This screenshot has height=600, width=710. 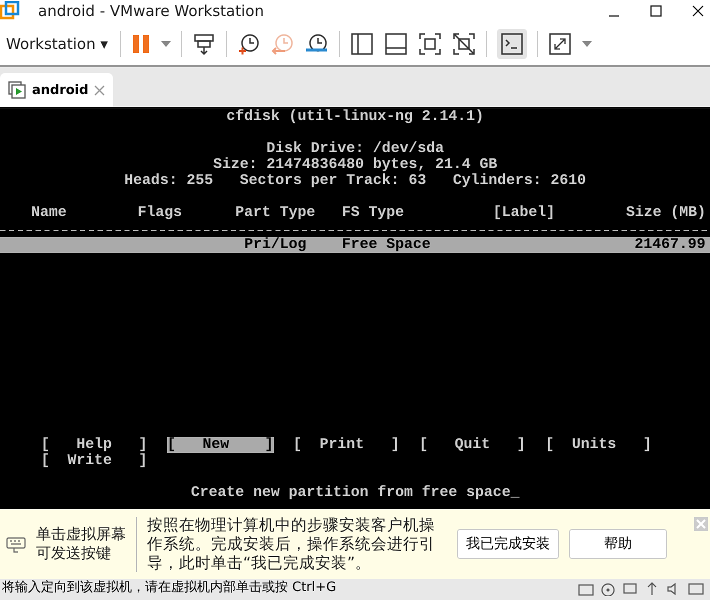 I want to click on console-icon, so click(x=511, y=43).